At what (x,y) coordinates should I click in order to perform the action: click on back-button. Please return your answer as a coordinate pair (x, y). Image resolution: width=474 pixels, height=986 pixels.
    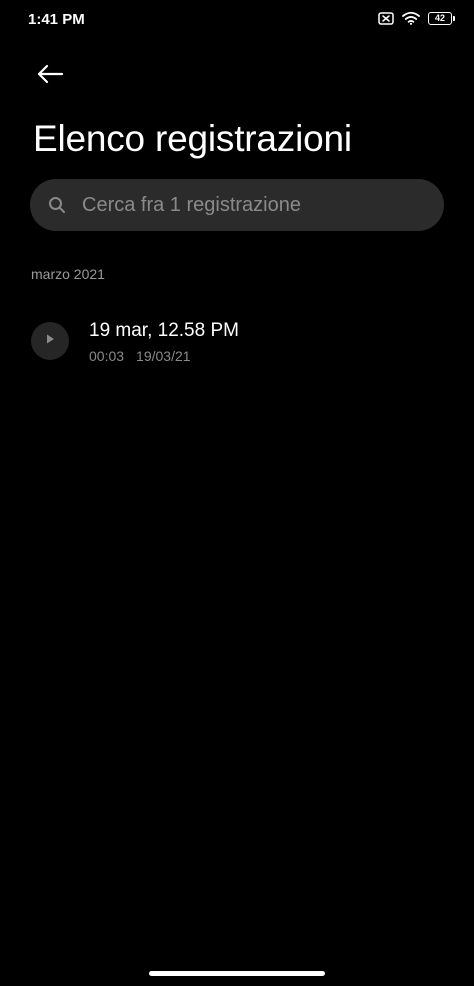
    Looking at the image, I should click on (50, 76).